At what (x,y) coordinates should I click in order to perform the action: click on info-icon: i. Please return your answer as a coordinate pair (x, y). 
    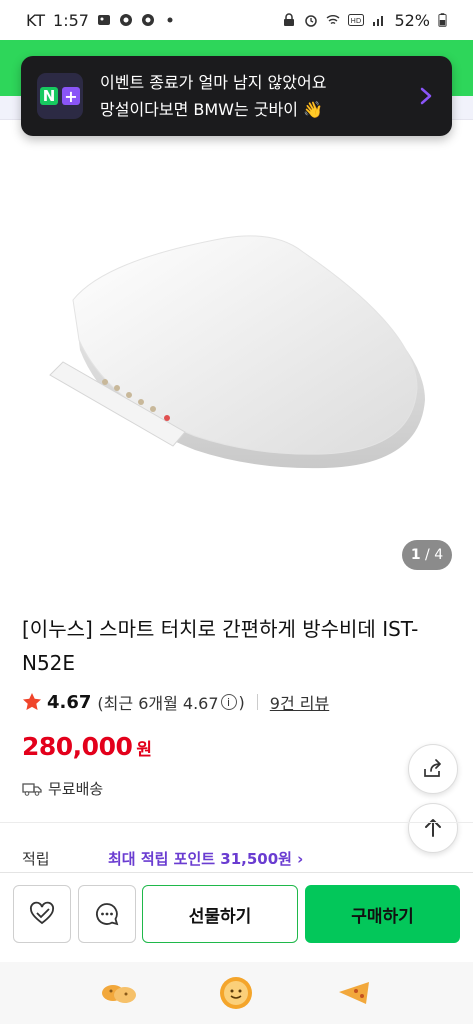
    Looking at the image, I should click on (228, 702).